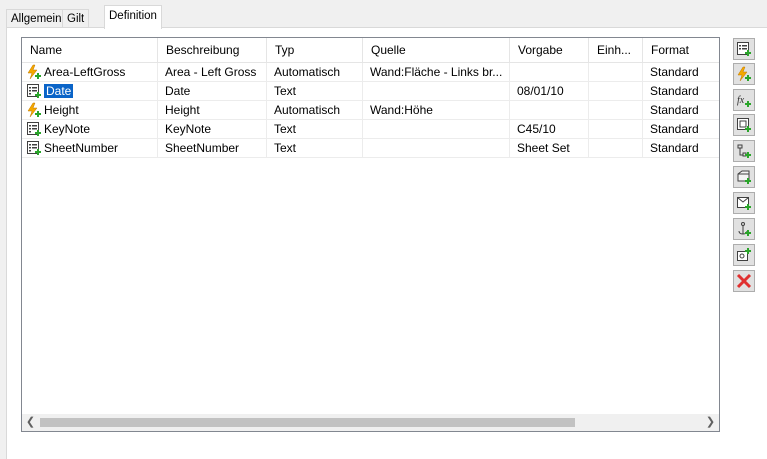 The image size is (767, 459). I want to click on add-manual-property-button, so click(744, 49).